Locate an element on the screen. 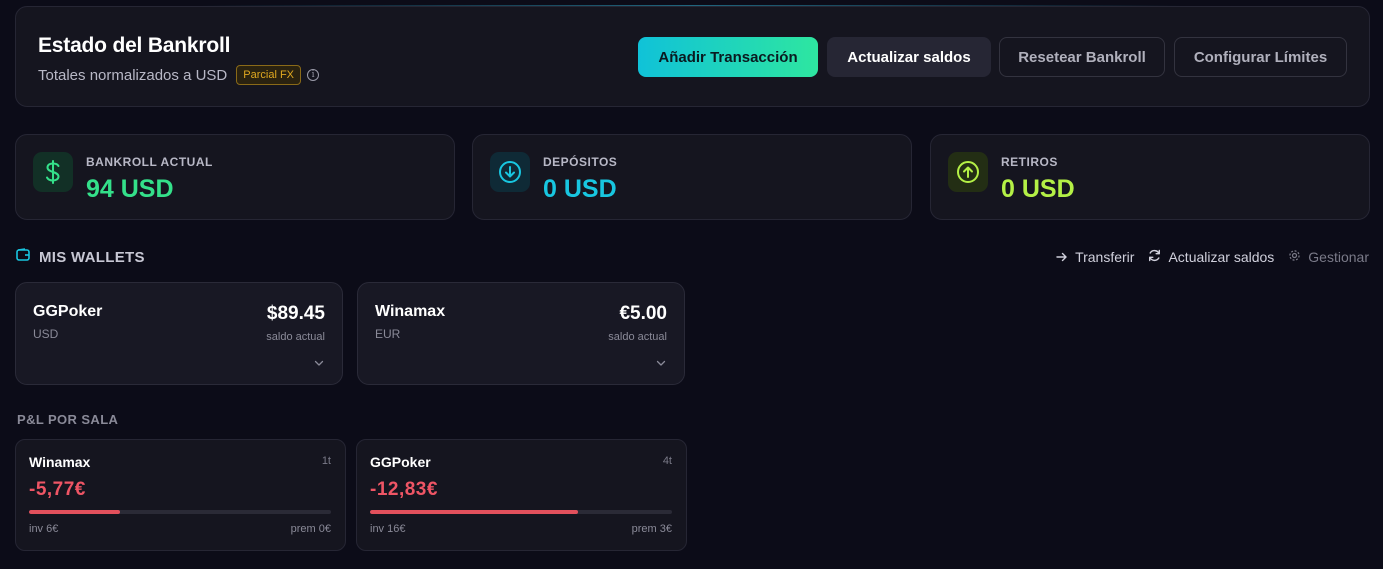 This screenshot has height=569, width=1383. wallet-name: GGPoker is located at coordinates (68, 311).